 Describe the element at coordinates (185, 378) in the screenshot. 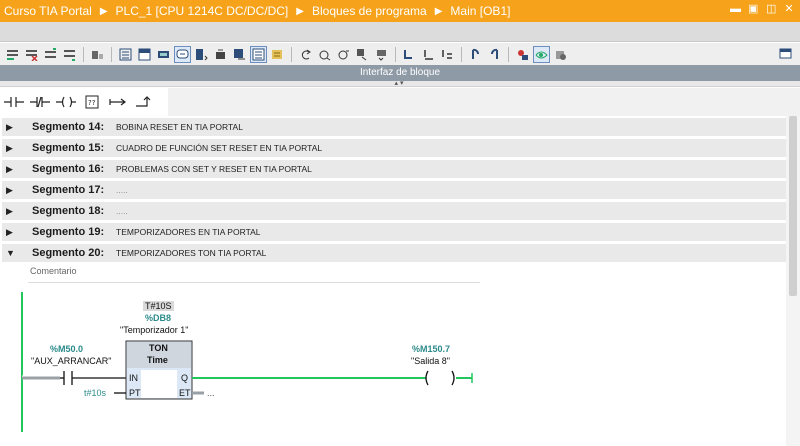

I see `timer-q-pin: Q` at that location.